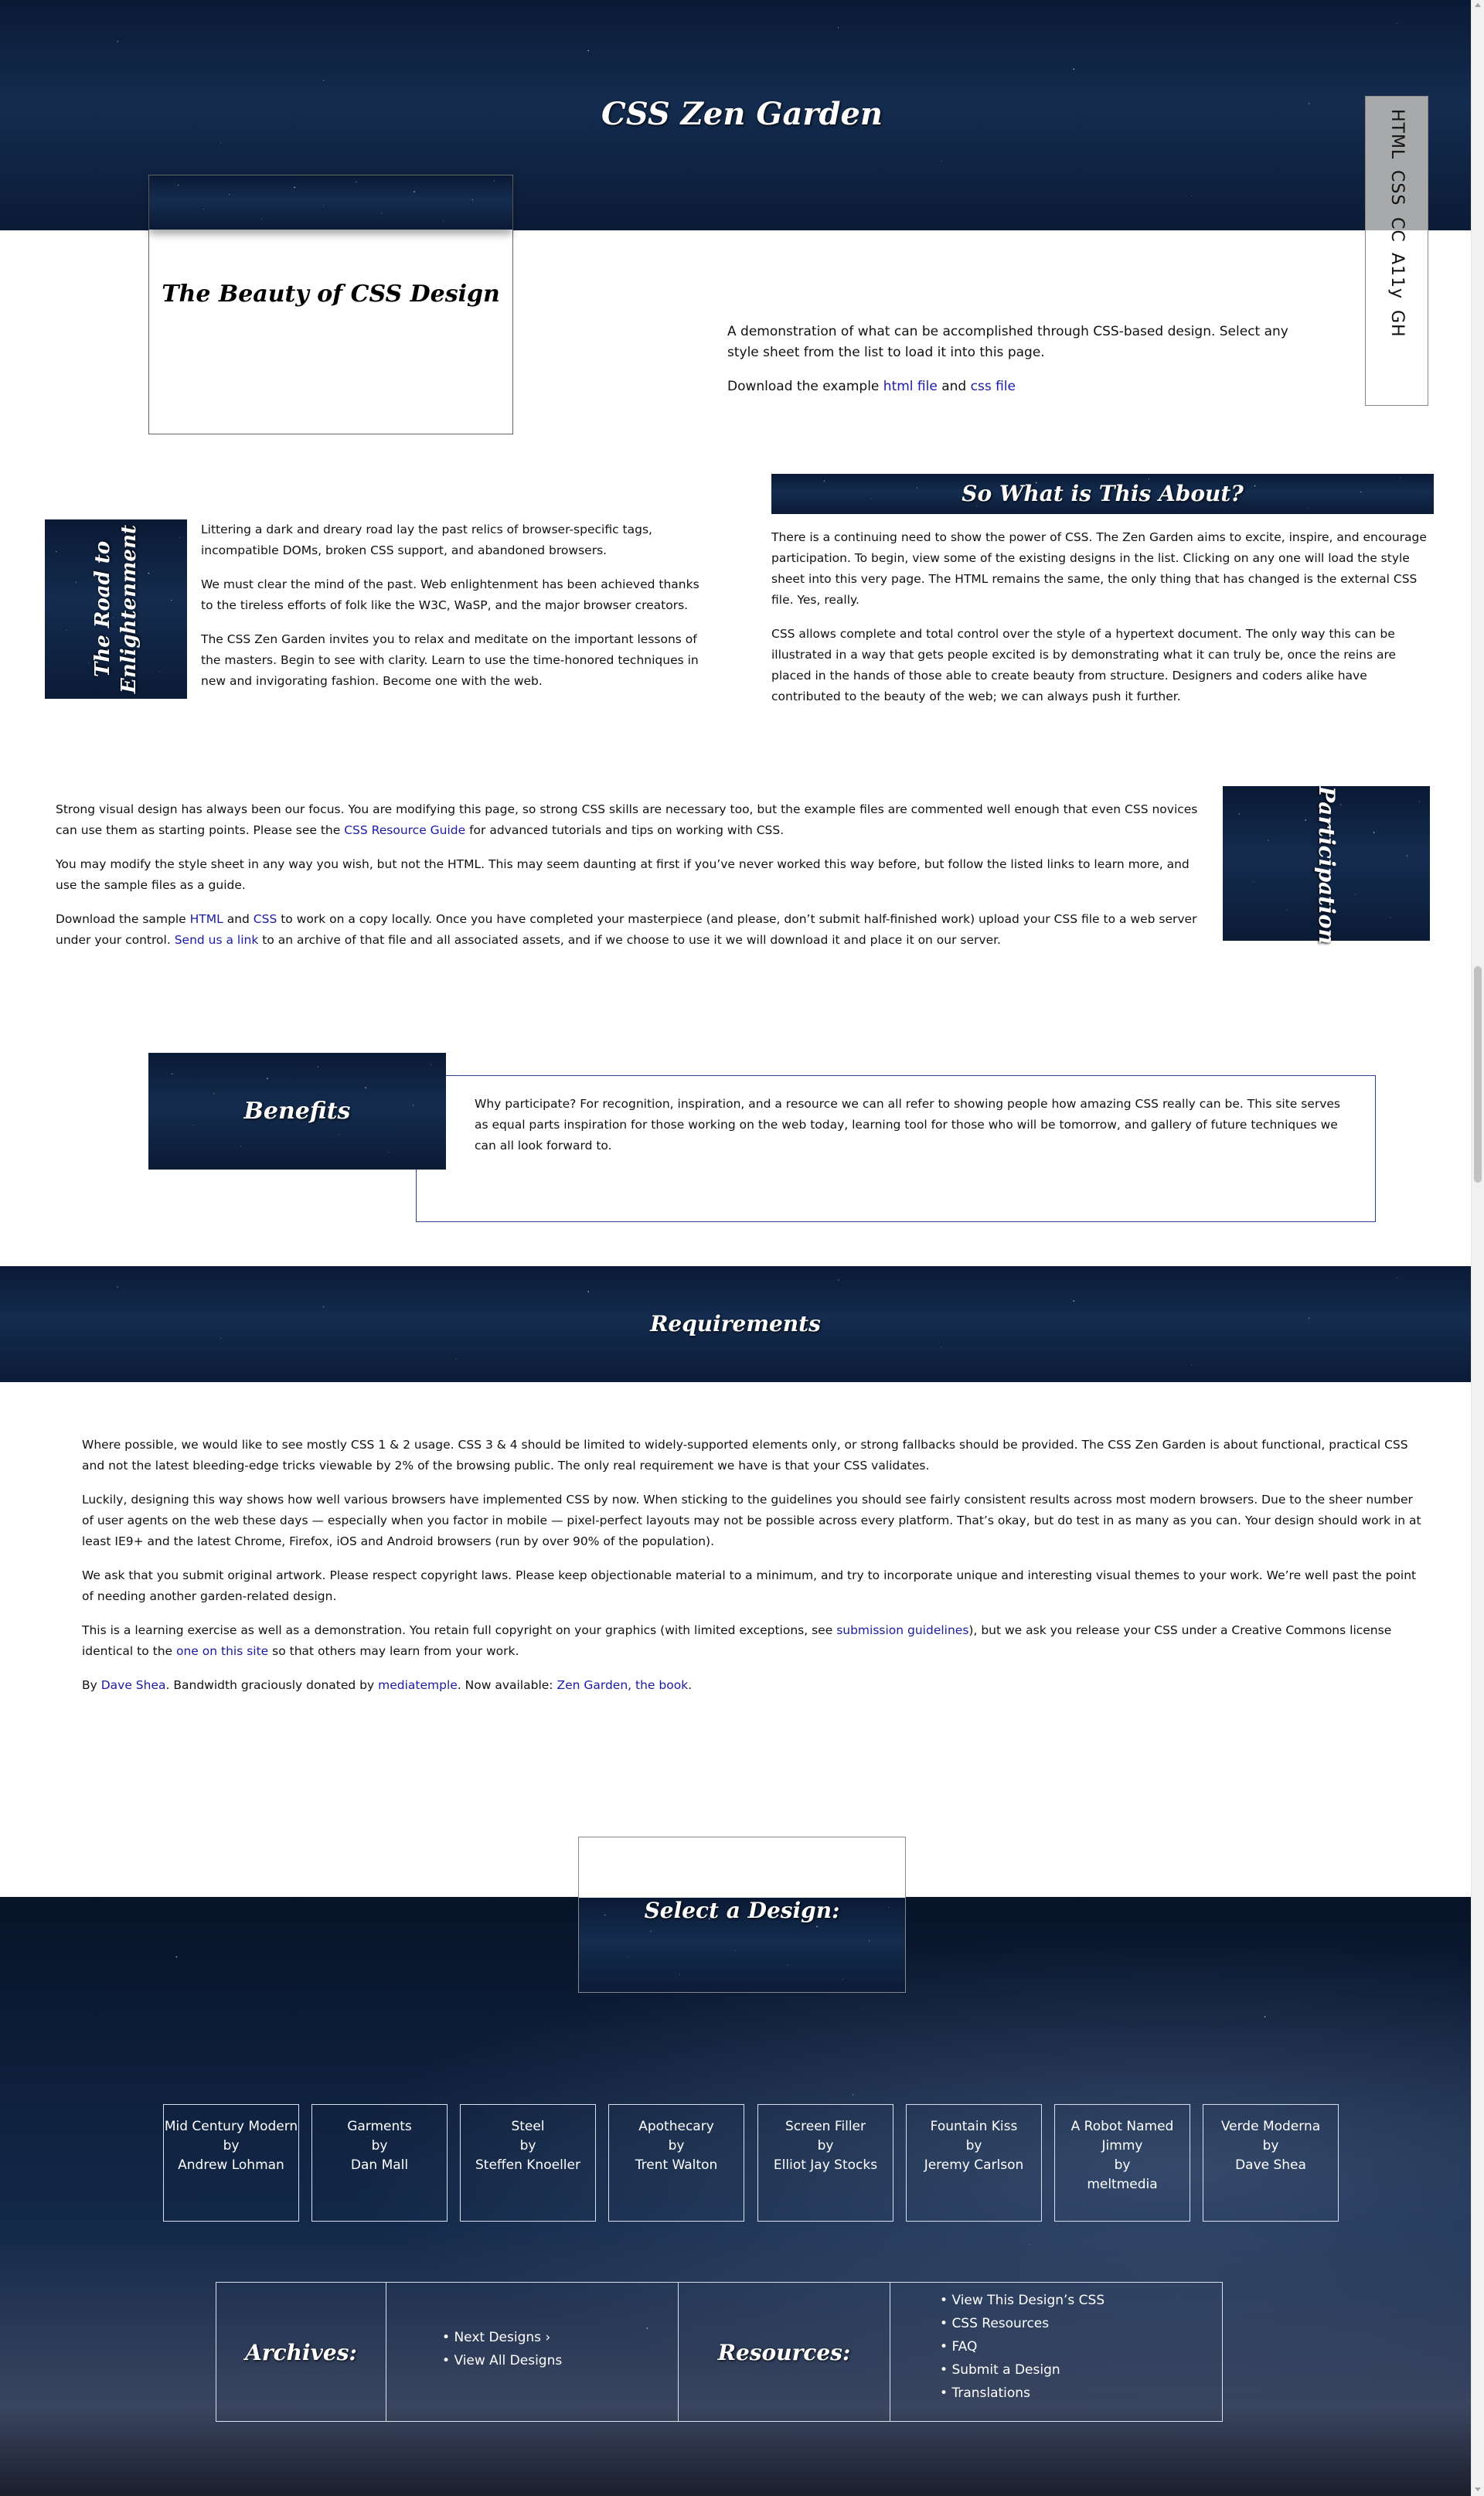  What do you see at coordinates (1000, 2323) in the screenshot?
I see `css-resources-label: CSS Resources` at bounding box center [1000, 2323].